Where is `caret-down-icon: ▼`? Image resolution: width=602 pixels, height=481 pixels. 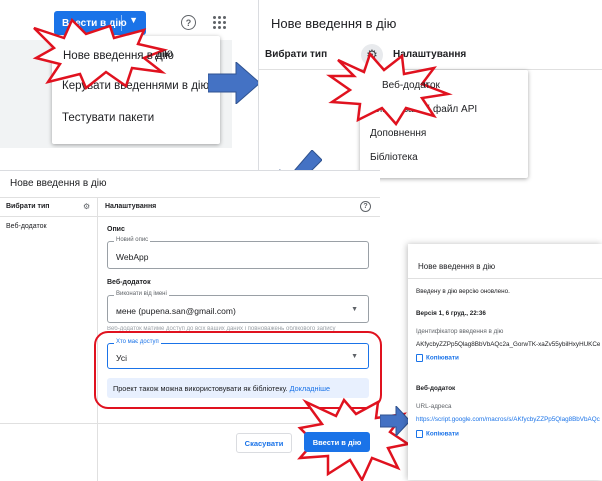
caret-down-icon: ▼ is located at coordinates (354, 309).